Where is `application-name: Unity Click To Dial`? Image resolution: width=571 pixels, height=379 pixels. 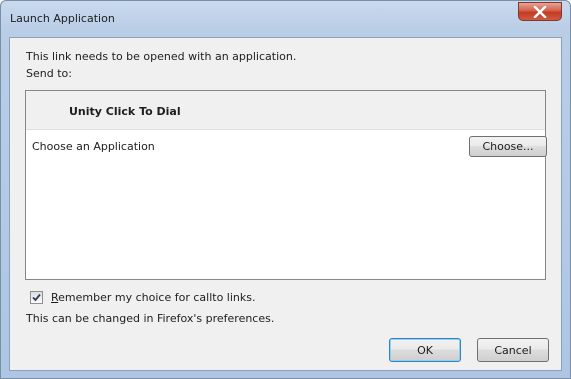 application-name: Unity Click To Dial is located at coordinates (125, 111).